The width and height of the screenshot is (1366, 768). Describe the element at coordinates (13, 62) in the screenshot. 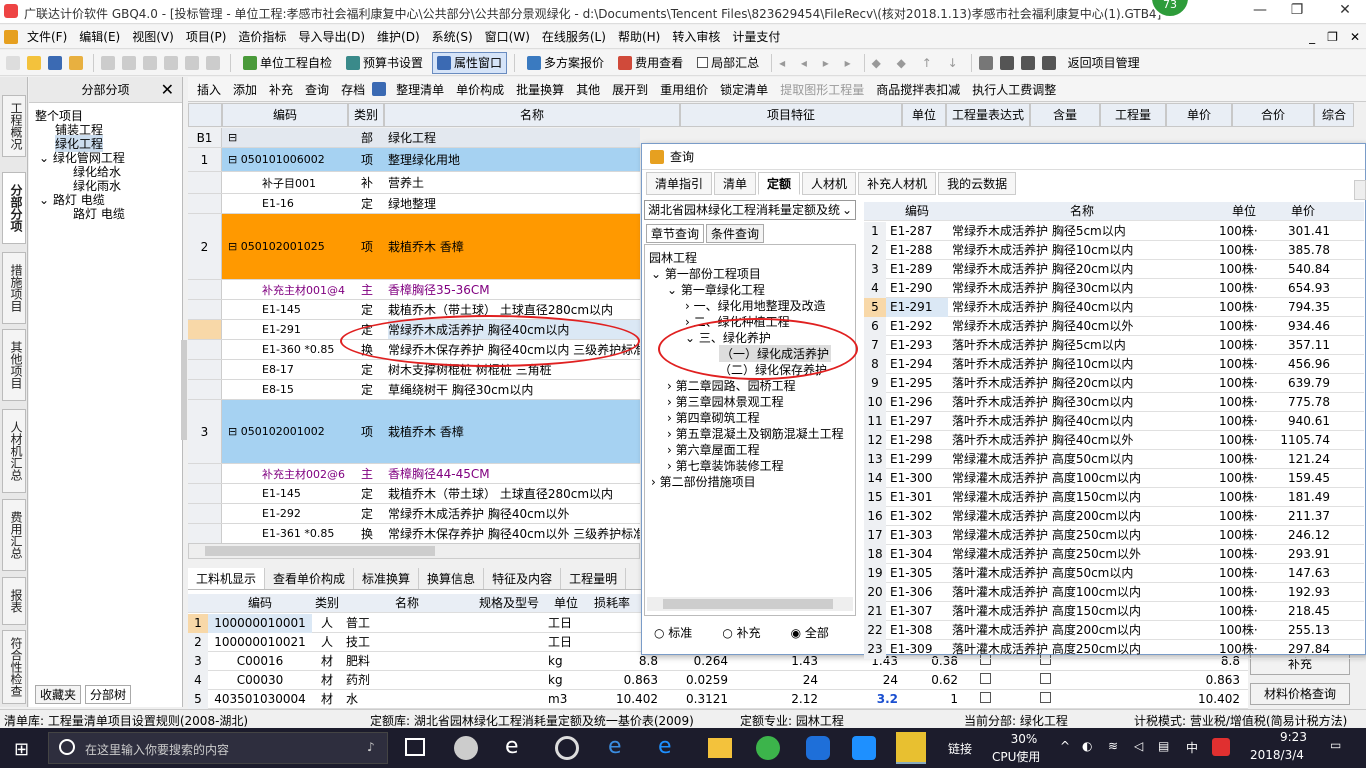

I see `new-icon` at that location.